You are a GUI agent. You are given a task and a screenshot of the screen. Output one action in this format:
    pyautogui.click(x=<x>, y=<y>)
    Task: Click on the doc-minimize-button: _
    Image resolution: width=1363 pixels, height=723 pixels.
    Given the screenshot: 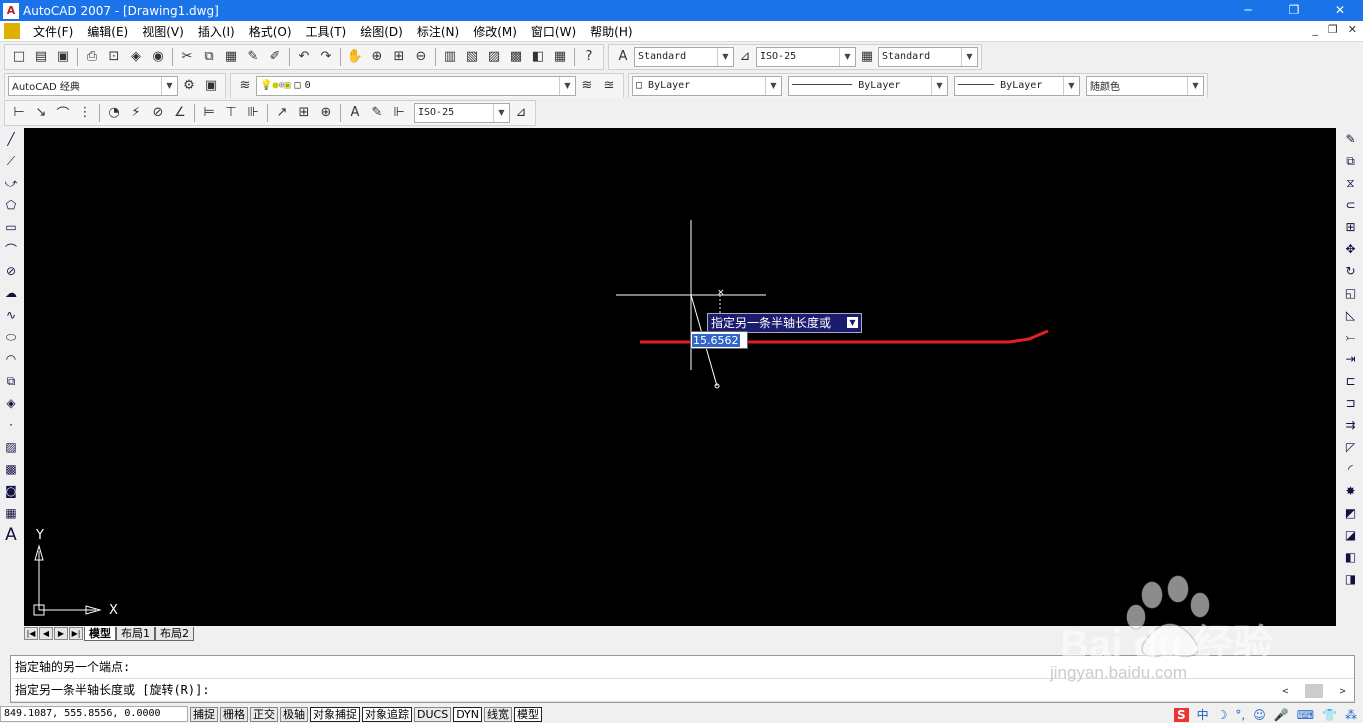 What is the action you would take?
    pyautogui.click(x=1315, y=29)
    